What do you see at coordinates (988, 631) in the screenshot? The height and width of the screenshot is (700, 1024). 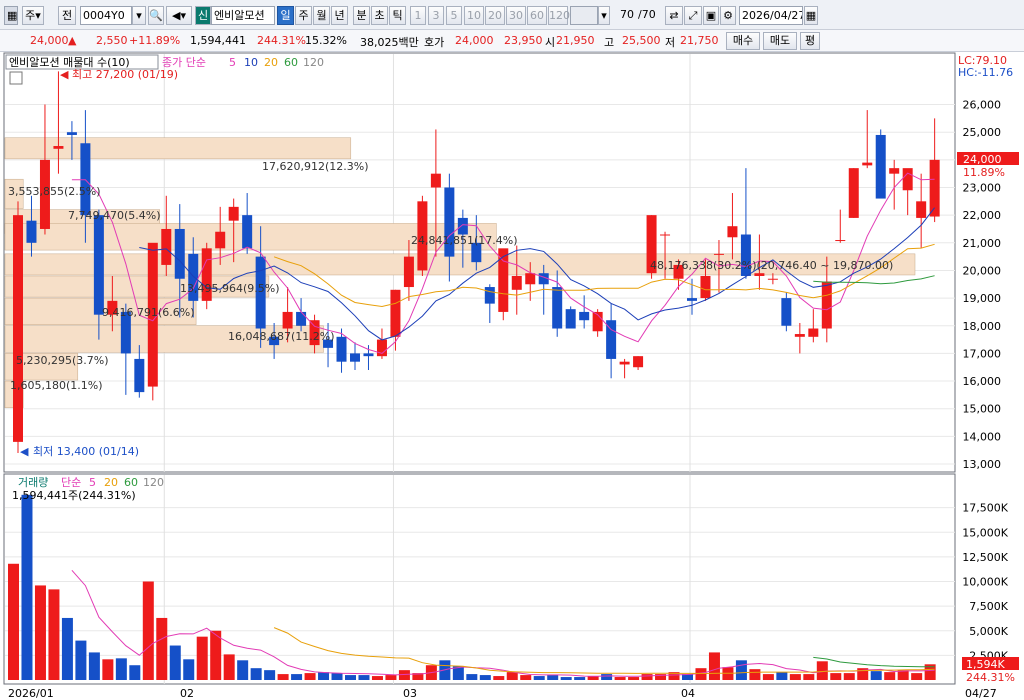 I see `volume-tick-label: 5,000K` at bounding box center [988, 631].